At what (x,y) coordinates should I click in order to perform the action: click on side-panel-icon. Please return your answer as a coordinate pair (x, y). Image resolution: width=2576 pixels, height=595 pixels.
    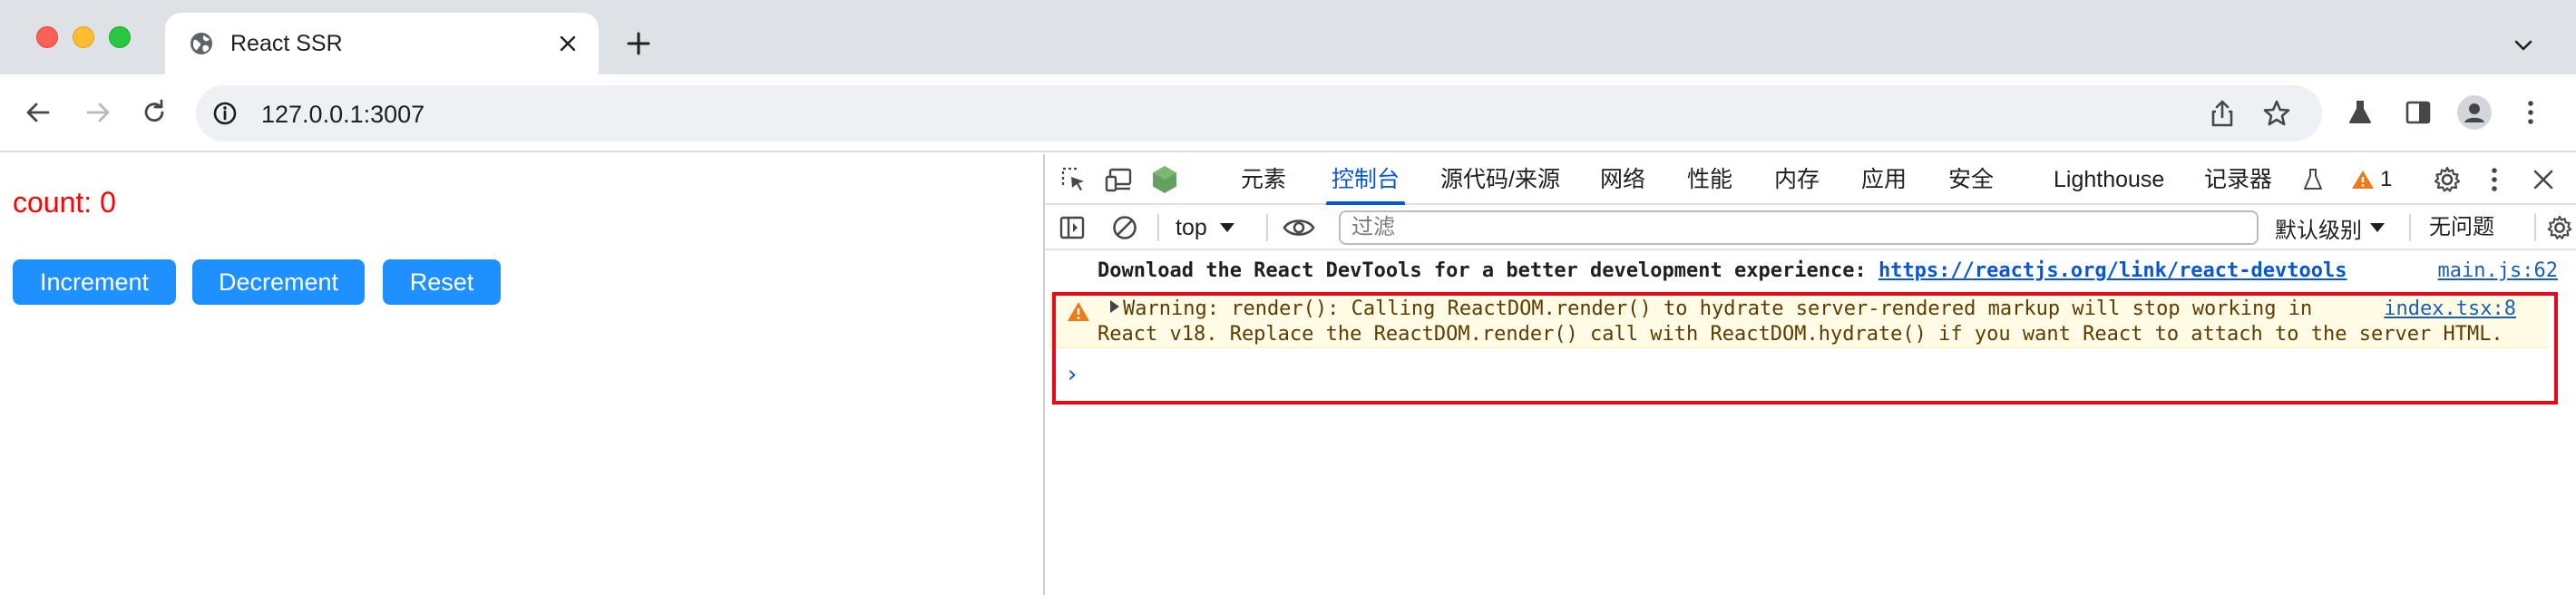
    Looking at the image, I should click on (2418, 113).